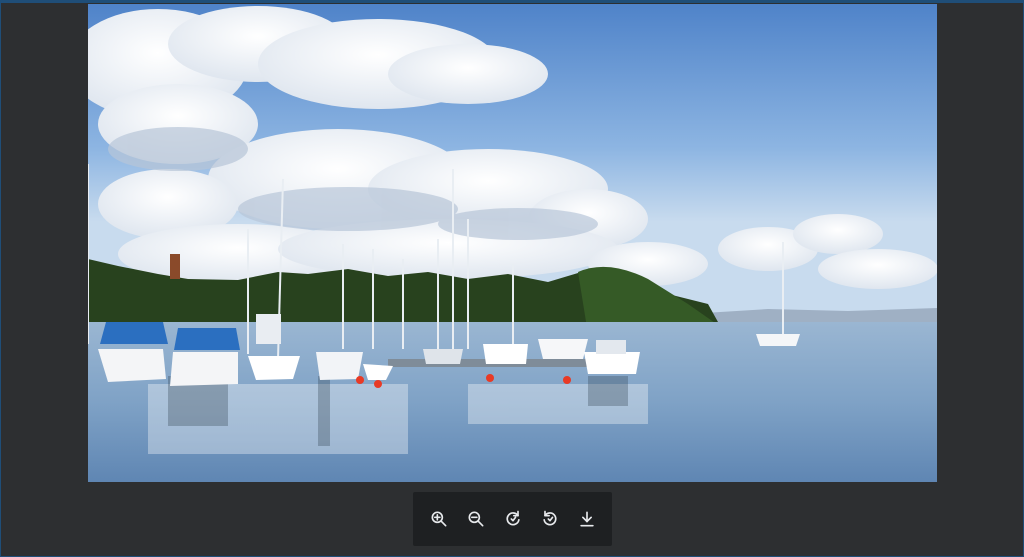 This screenshot has height=557, width=1024. I want to click on rotate-left-icon, so click(549, 518).